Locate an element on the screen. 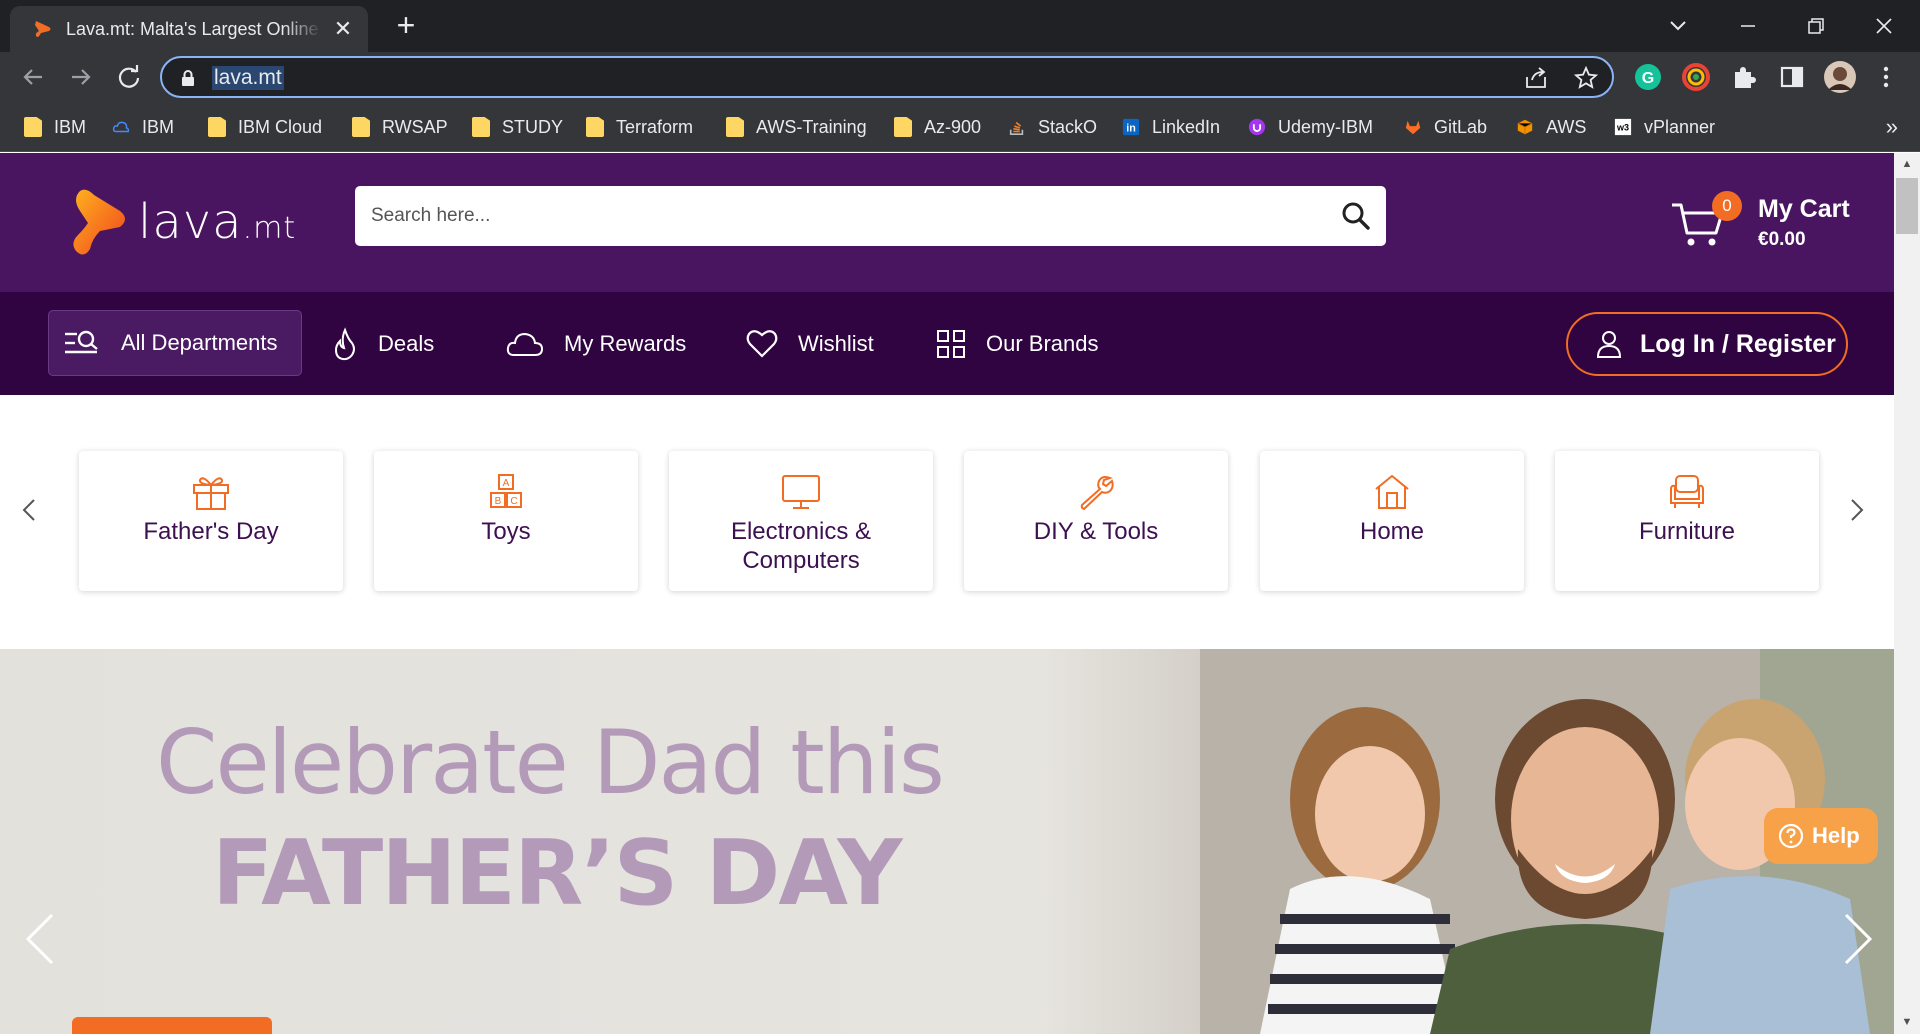  banner-shop-now-button is located at coordinates (172, 1025).